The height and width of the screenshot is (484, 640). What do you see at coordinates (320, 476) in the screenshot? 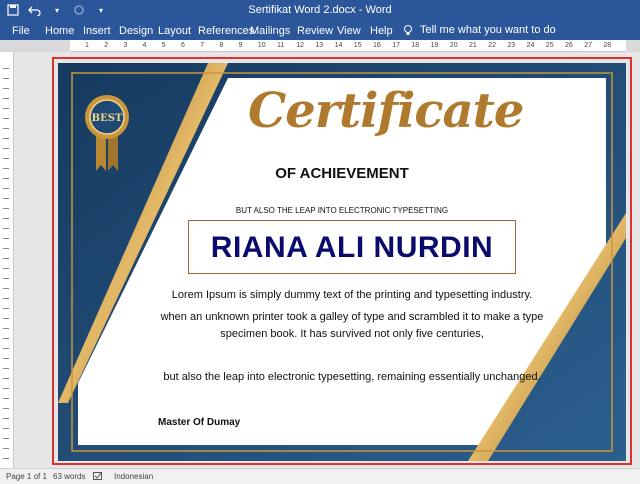
I see `status-bar: Page 1 of 1 63 words Indonesian` at bounding box center [320, 476].